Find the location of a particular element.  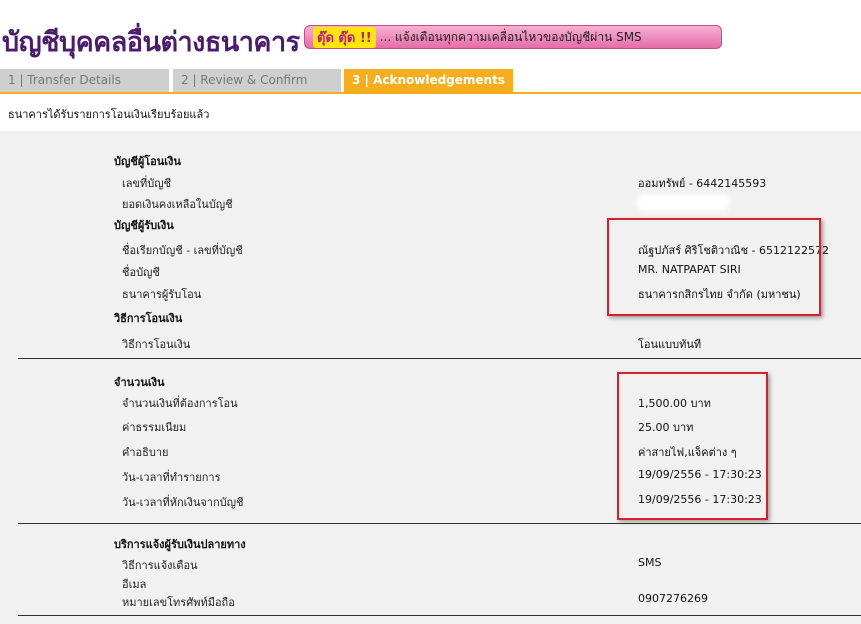

tab-acknowledgements: 3 | Acknowledgements is located at coordinates (428, 80).